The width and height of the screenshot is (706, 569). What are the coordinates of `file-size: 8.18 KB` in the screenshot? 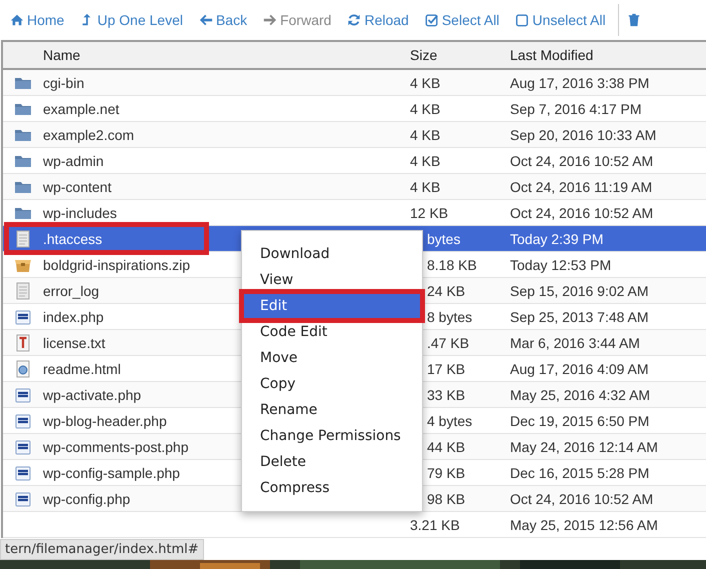 It's located at (451, 264).